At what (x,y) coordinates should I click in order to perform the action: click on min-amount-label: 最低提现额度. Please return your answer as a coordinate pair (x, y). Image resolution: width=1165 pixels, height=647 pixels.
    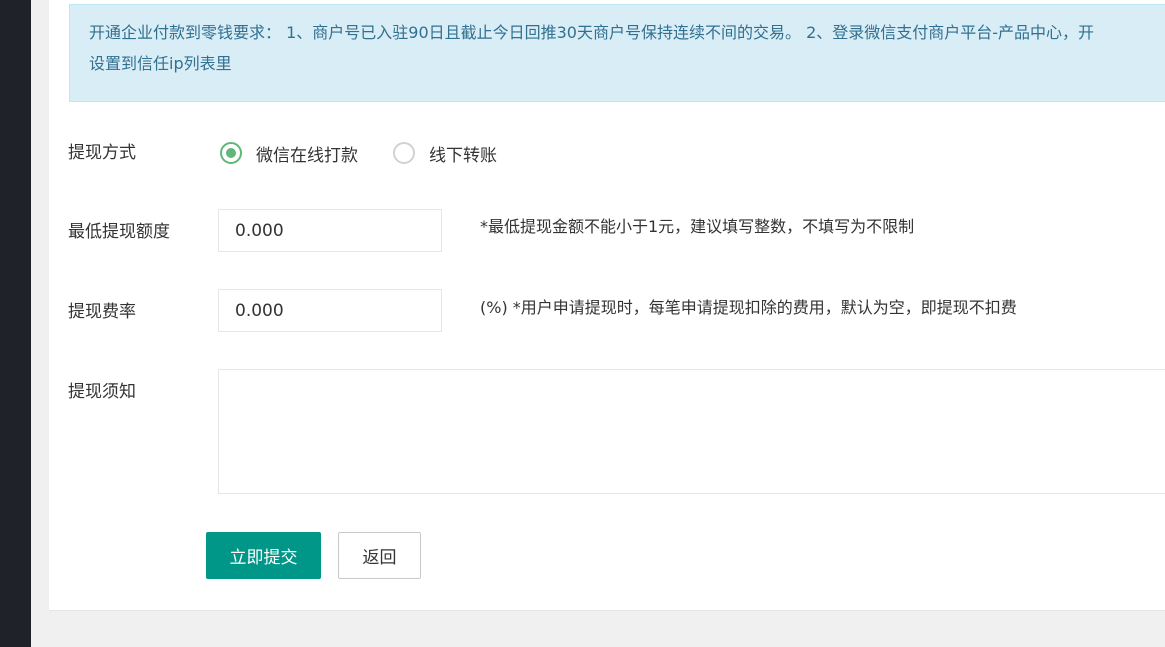
    Looking at the image, I should click on (119, 232).